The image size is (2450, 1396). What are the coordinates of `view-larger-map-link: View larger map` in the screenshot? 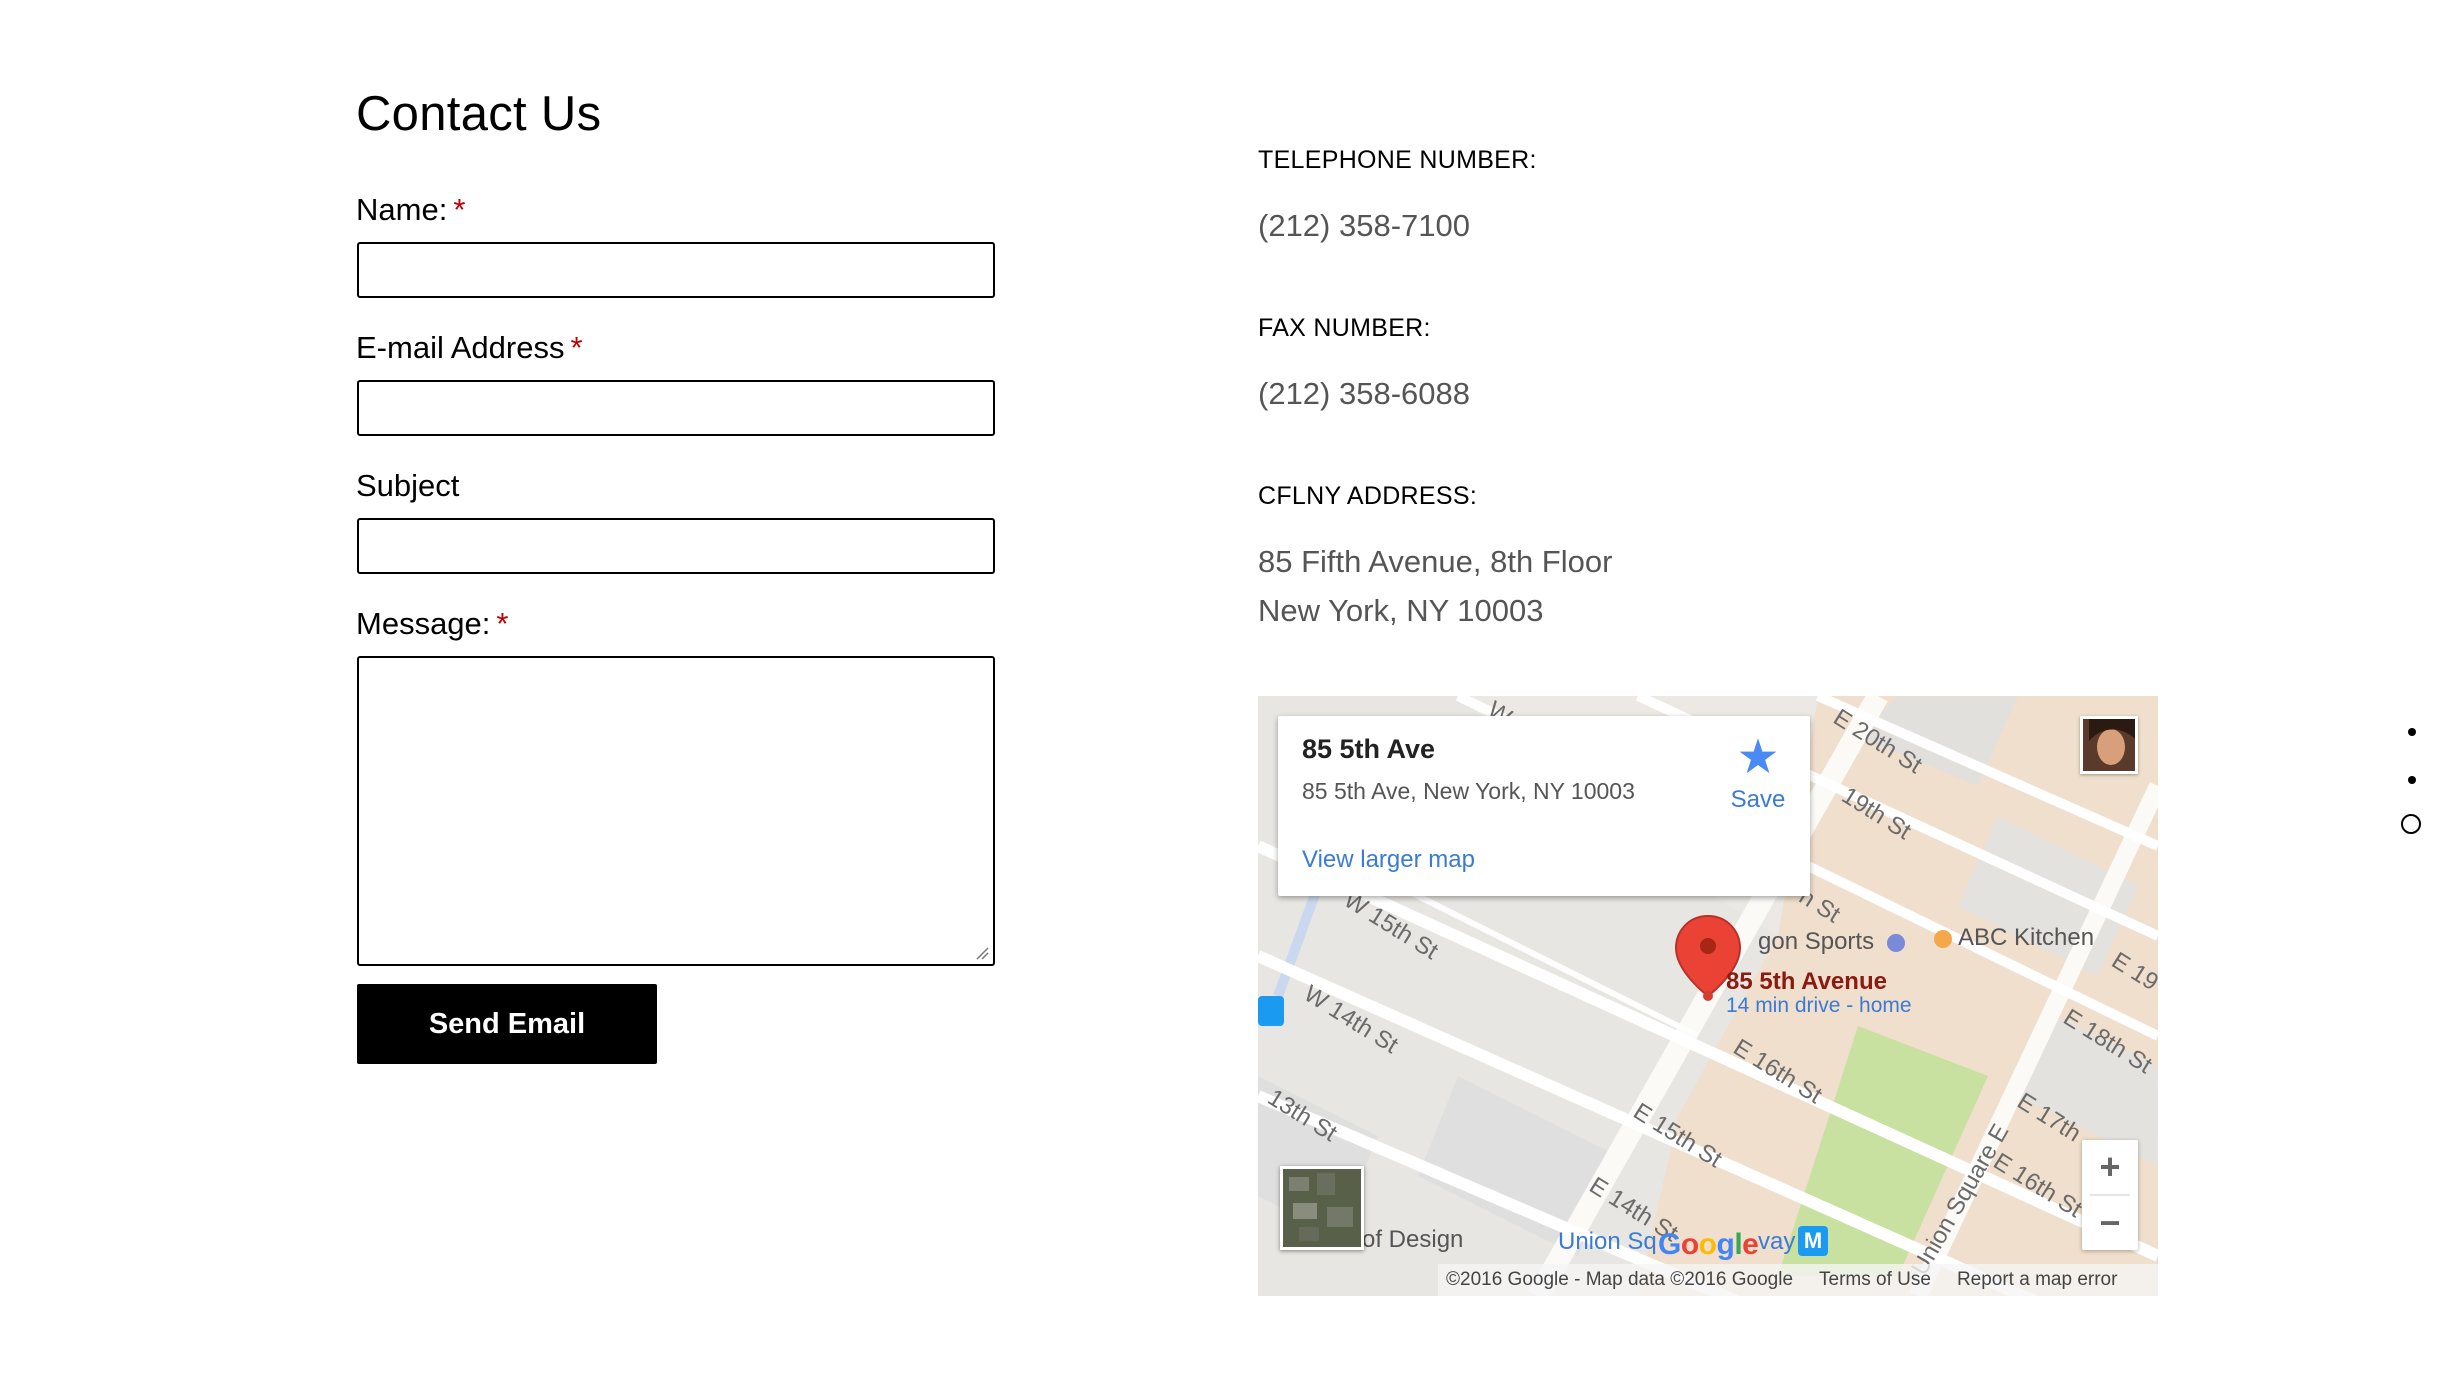 It's located at (1388, 860).